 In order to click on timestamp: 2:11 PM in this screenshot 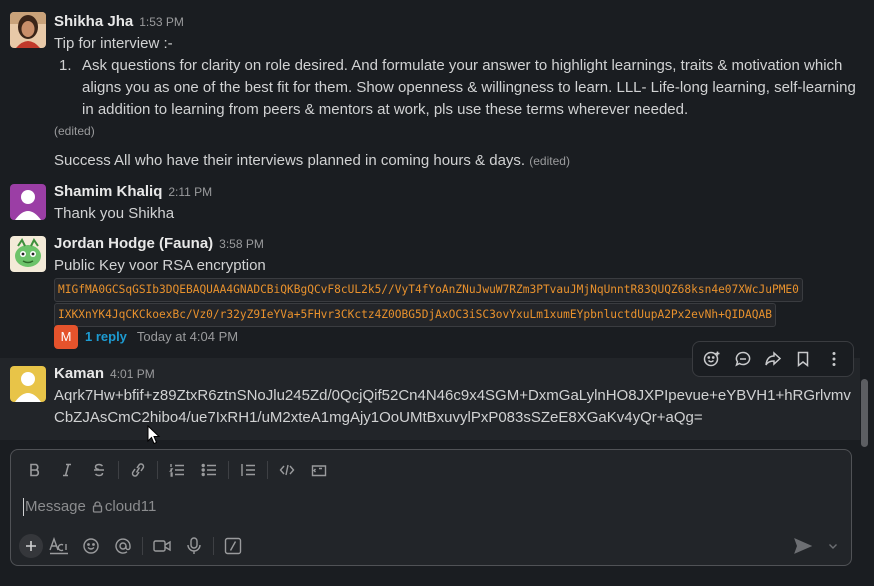, I will do `click(190, 192)`.